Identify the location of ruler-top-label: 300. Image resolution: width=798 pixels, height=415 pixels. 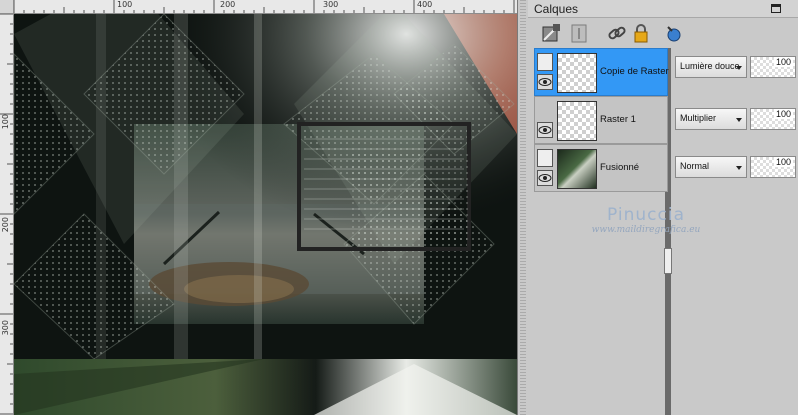
(331, 4).